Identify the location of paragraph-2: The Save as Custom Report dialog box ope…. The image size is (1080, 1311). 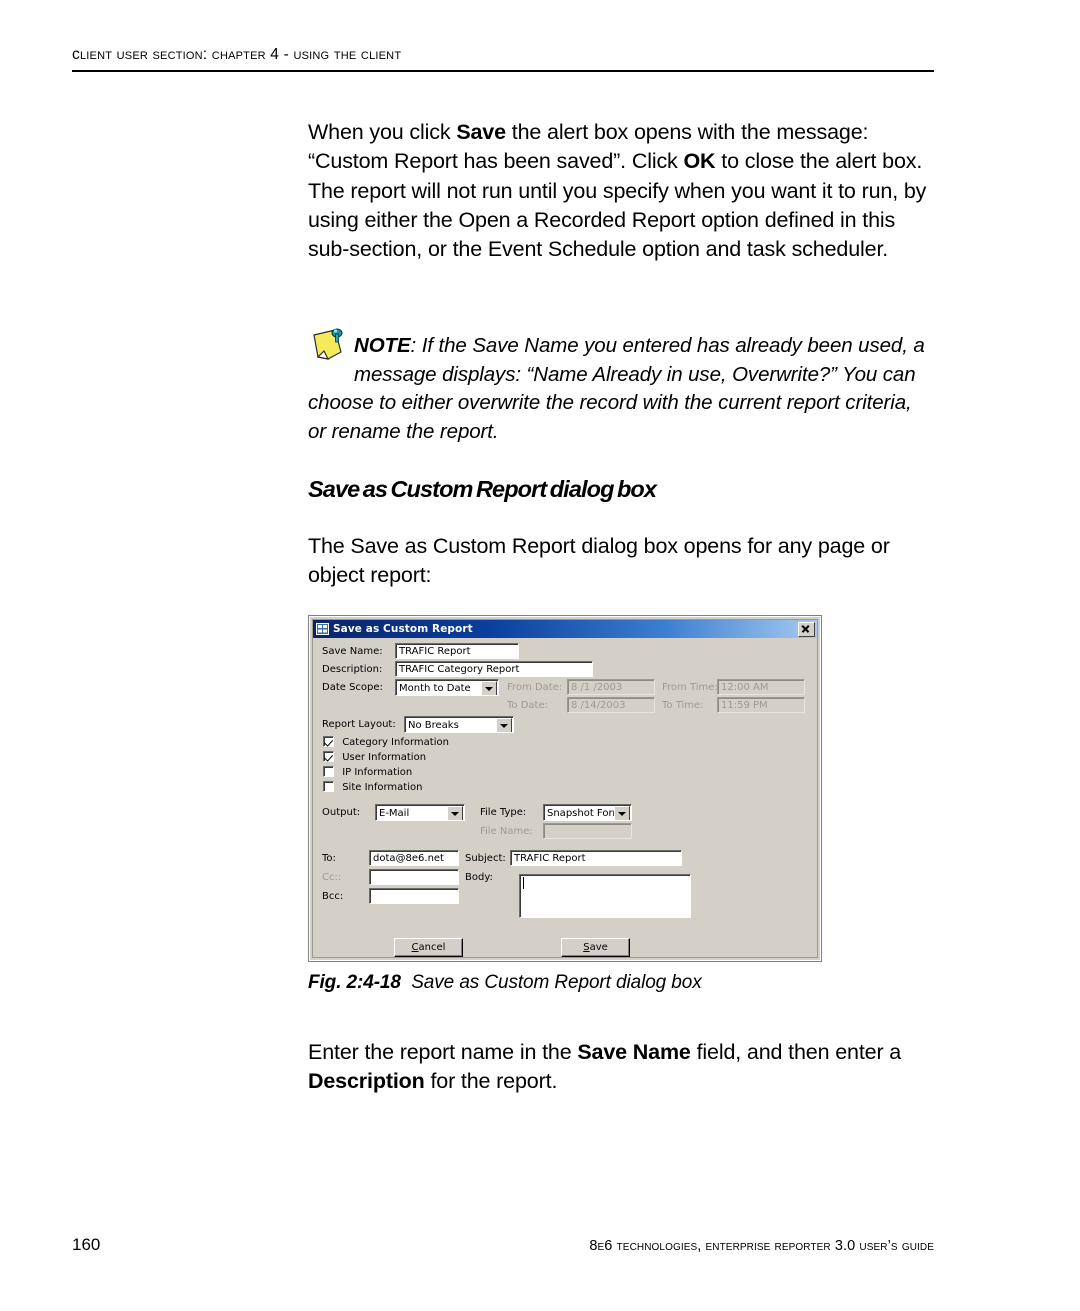
(620, 561).